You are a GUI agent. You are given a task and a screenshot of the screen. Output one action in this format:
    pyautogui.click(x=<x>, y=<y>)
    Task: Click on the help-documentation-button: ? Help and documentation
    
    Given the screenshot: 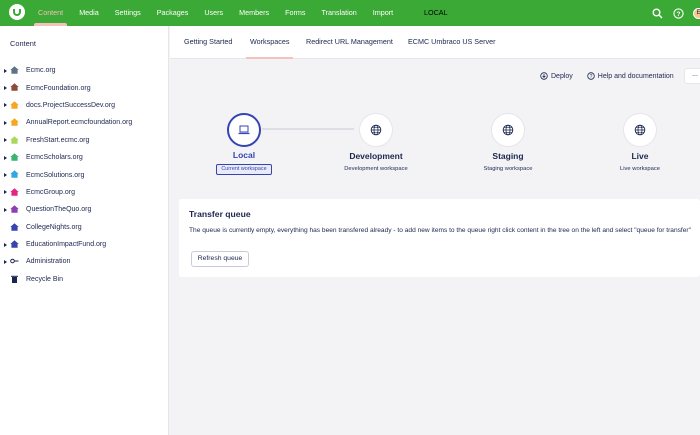 What is the action you would take?
    pyautogui.click(x=630, y=76)
    